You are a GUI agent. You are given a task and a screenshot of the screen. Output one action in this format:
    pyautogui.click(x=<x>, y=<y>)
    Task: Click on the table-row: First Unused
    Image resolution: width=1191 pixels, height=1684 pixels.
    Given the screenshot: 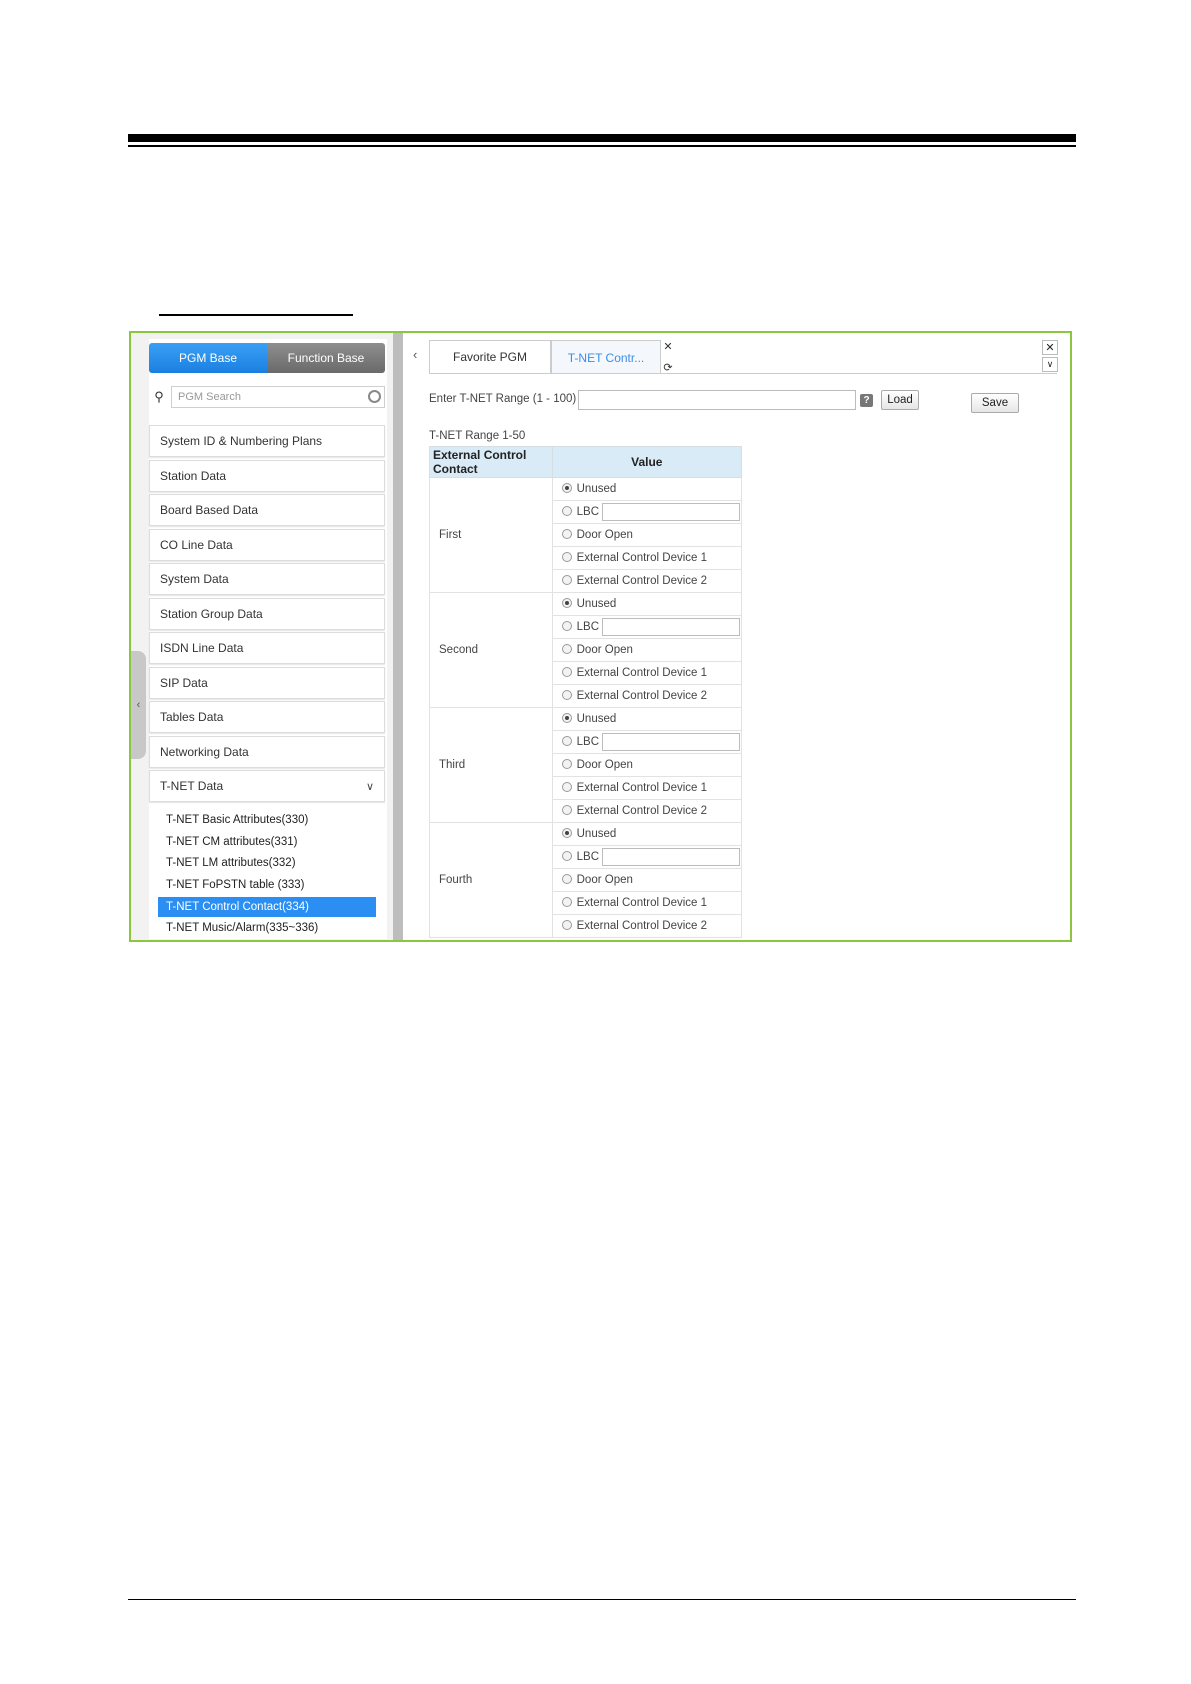 What is the action you would take?
    pyautogui.click(x=586, y=535)
    